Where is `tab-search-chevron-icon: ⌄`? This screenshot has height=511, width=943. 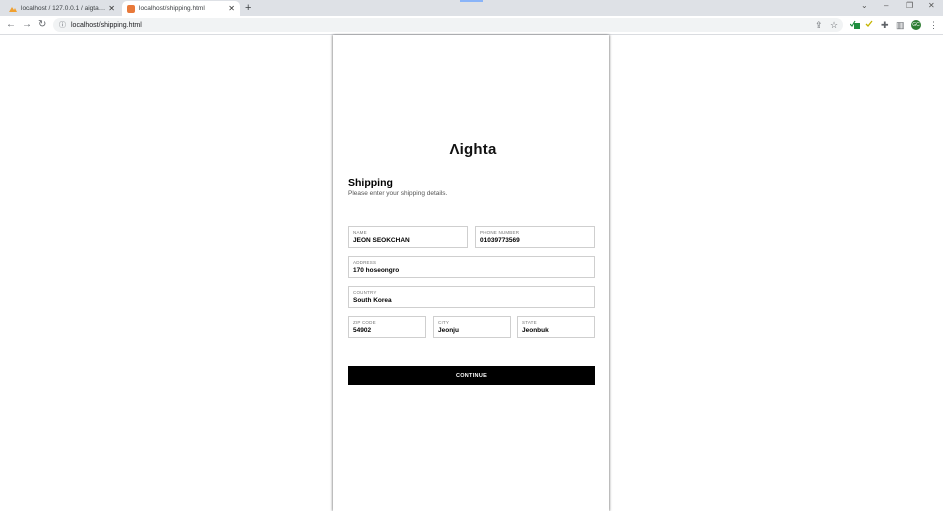 tab-search-chevron-icon: ⌄ is located at coordinates (864, 5).